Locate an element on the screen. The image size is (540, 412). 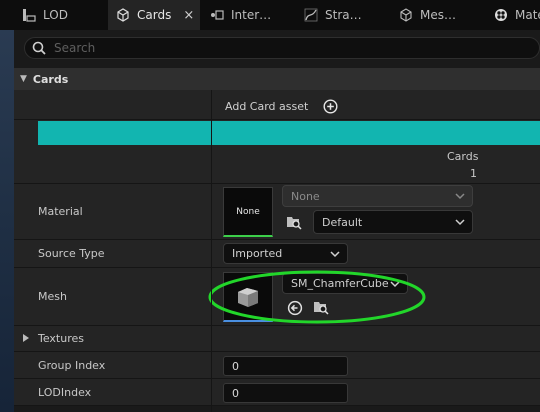
source-type-combo: Imported is located at coordinates (285, 253).